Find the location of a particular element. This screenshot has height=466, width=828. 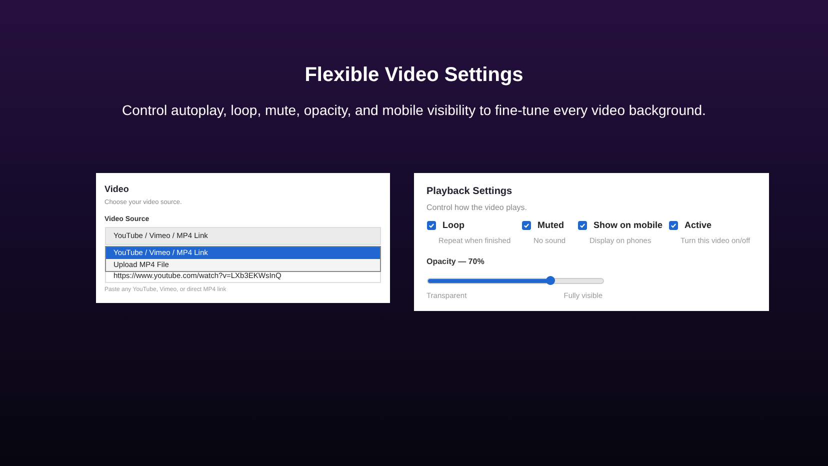

card-title: Video is located at coordinates (117, 189).